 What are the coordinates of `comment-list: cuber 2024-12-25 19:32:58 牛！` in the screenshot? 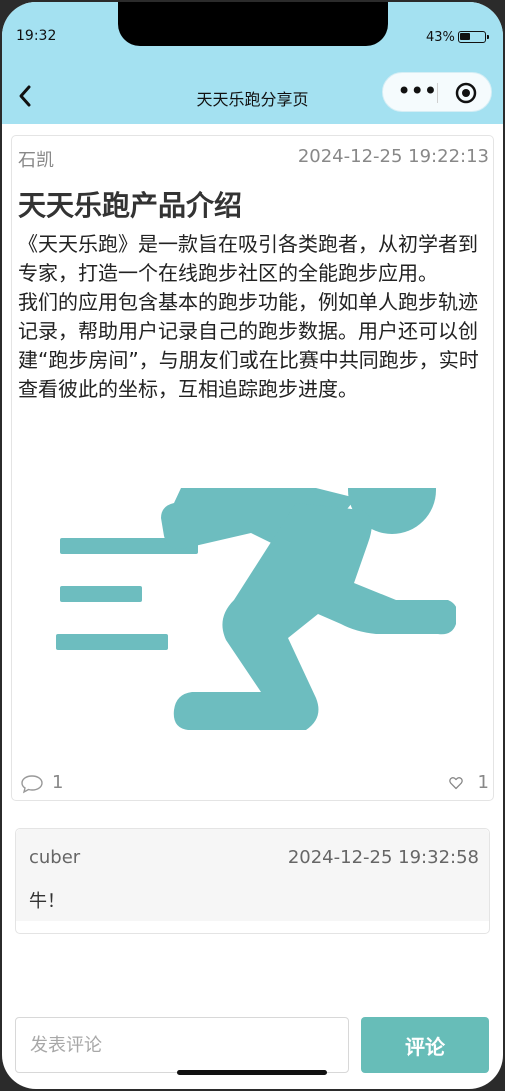 It's located at (252, 881).